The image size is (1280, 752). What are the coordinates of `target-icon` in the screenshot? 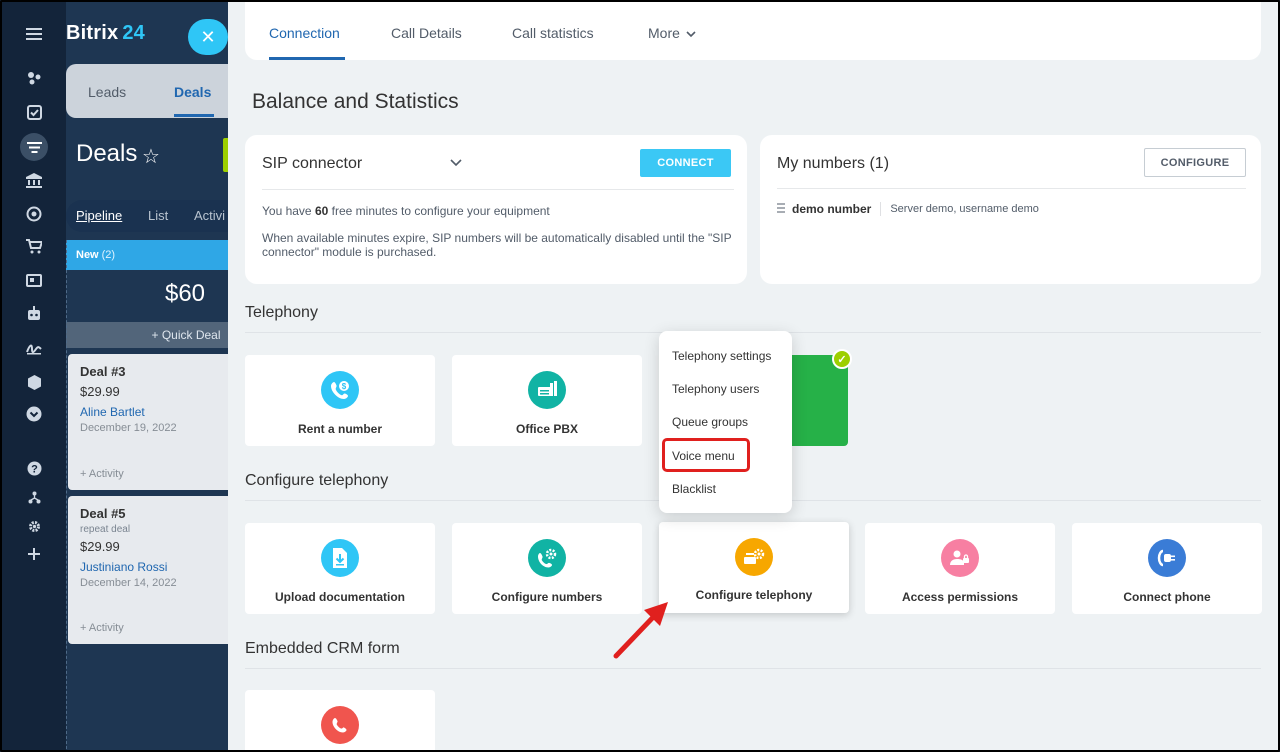 It's located at (34, 214).